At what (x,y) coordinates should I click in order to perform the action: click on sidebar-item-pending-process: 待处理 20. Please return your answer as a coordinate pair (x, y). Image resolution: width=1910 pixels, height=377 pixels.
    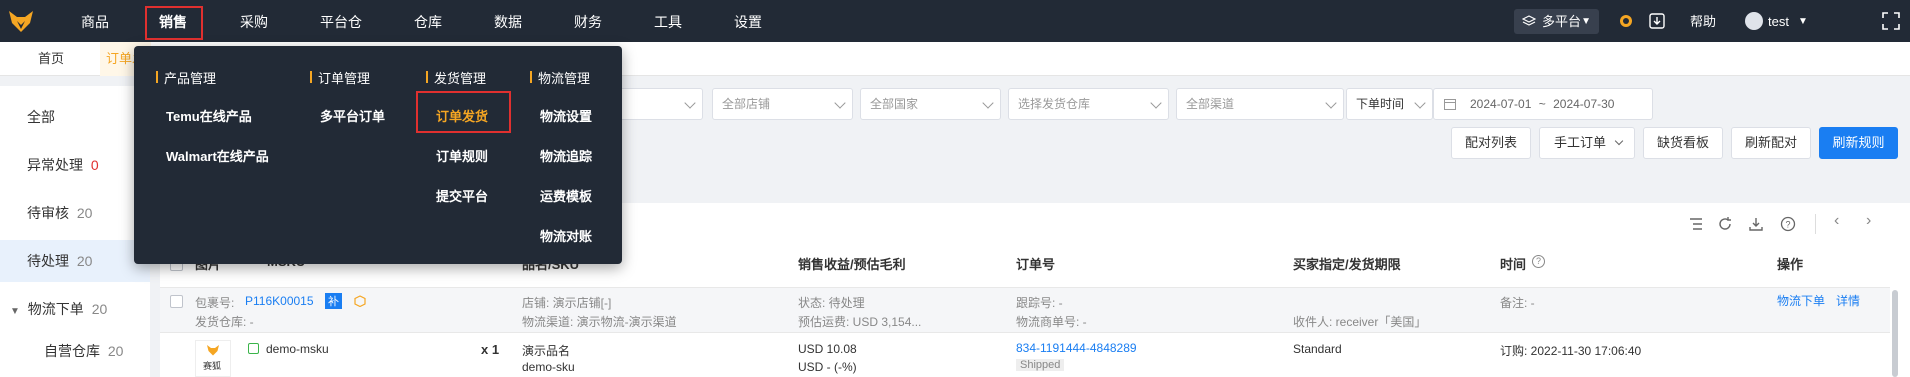
    Looking at the image, I should click on (75, 261).